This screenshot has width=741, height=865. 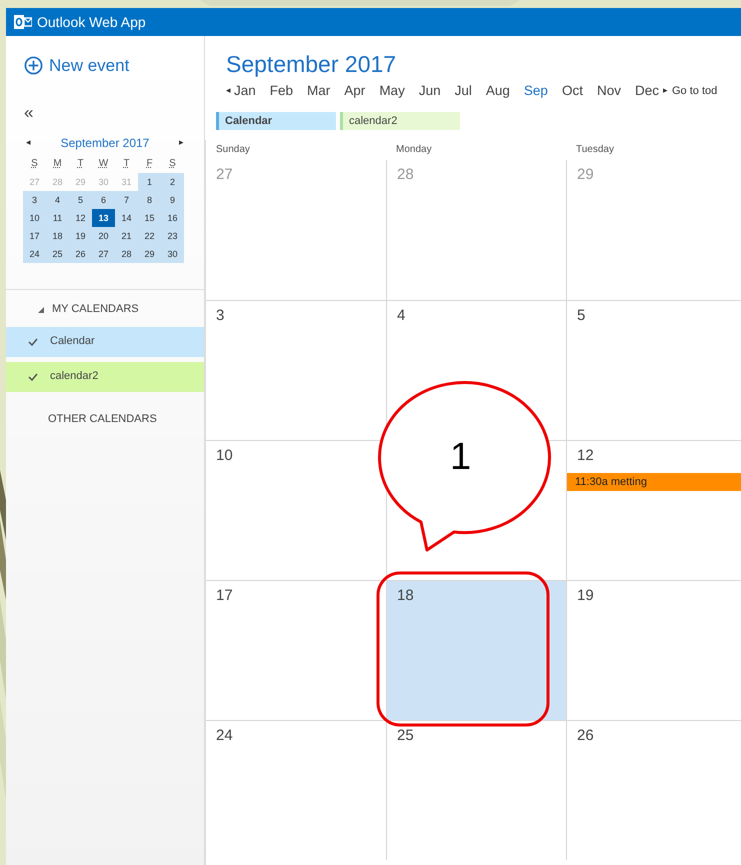 What do you see at coordinates (595, 149) in the screenshot?
I see `weekday-header: Tuesday` at bounding box center [595, 149].